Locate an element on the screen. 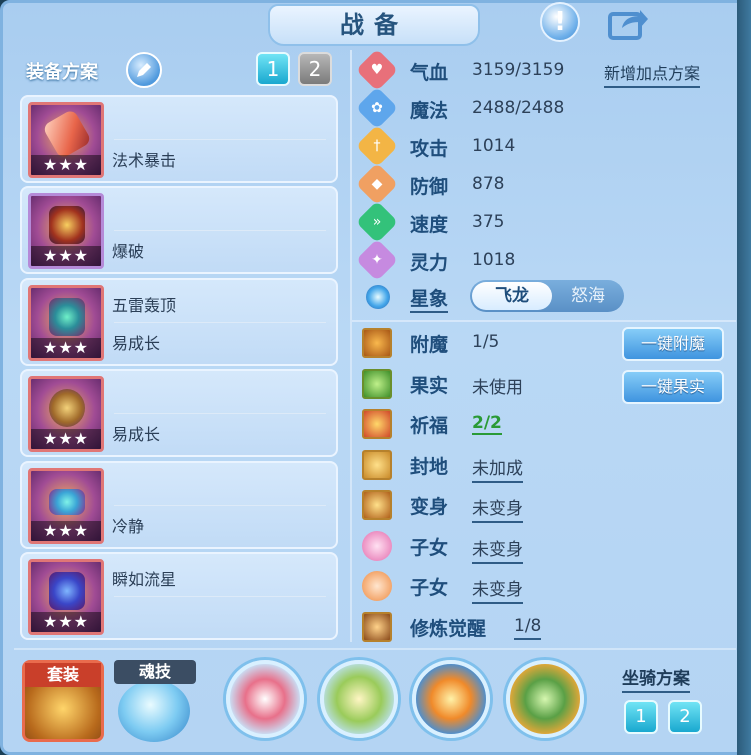 Image resolution: width=751 pixels, height=755 pixels. lotus-icon is located at coordinates (377, 545).